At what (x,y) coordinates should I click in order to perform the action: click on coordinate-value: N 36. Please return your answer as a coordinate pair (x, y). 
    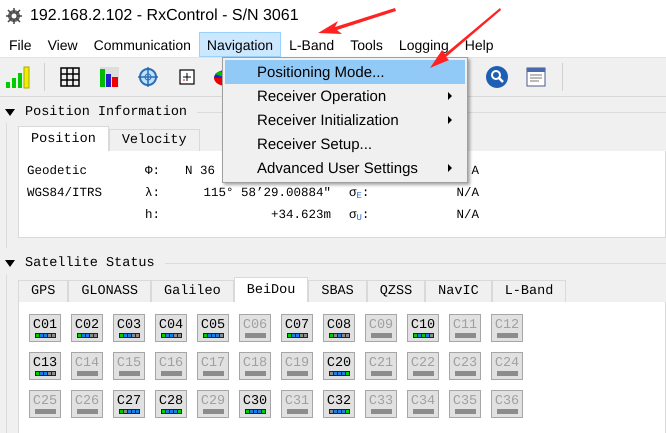
    Looking at the image, I should click on (200, 171).